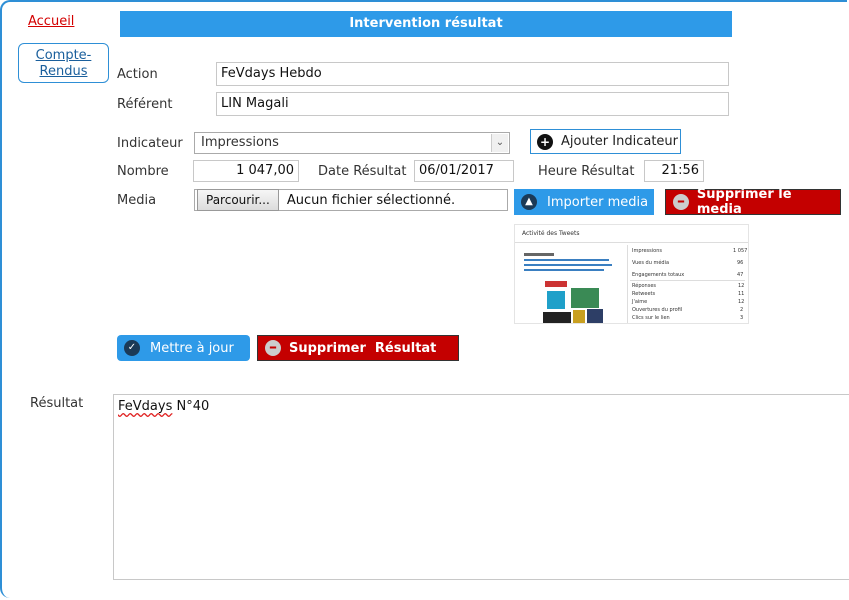 The image size is (849, 600). What do you see at coordinates (464, 171) in the screenshot?
I see `date-field: 06/01/2017` at bounding box center [464, 171].